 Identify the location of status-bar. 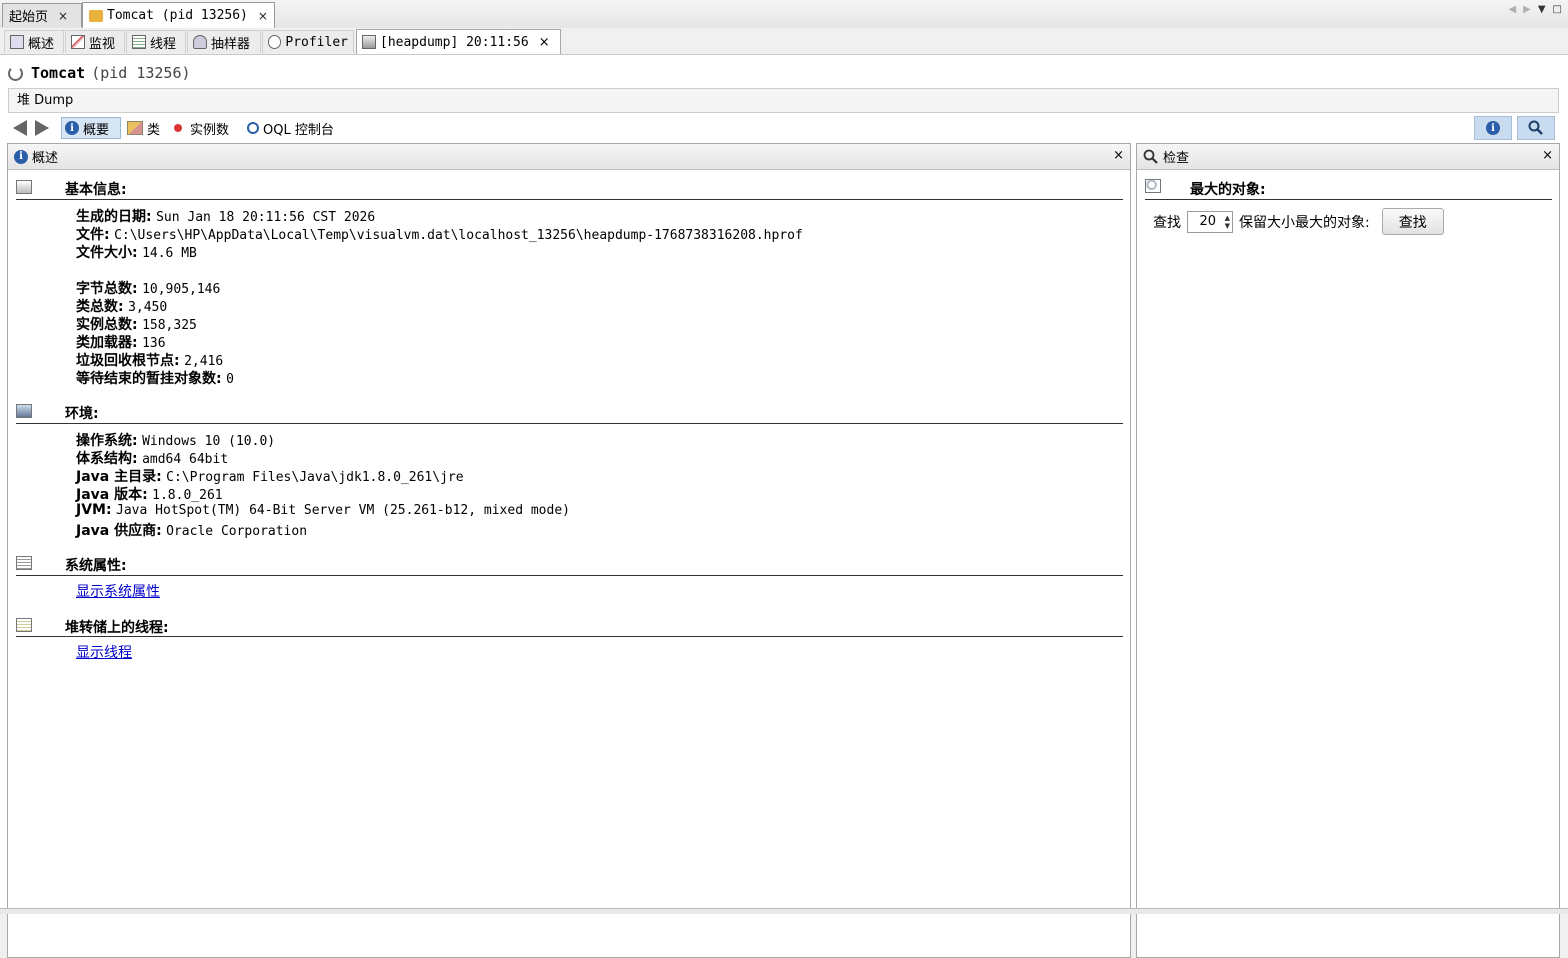
(784, 911).